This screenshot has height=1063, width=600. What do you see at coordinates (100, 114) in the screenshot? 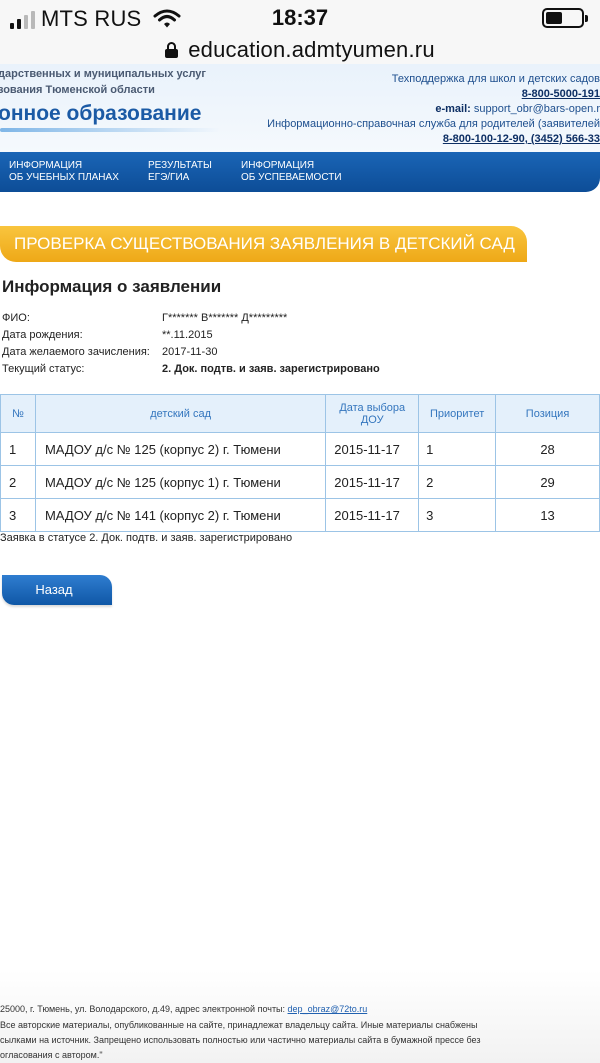
I see `site-logo-text: онное образование` at bounding box center [100, 114].